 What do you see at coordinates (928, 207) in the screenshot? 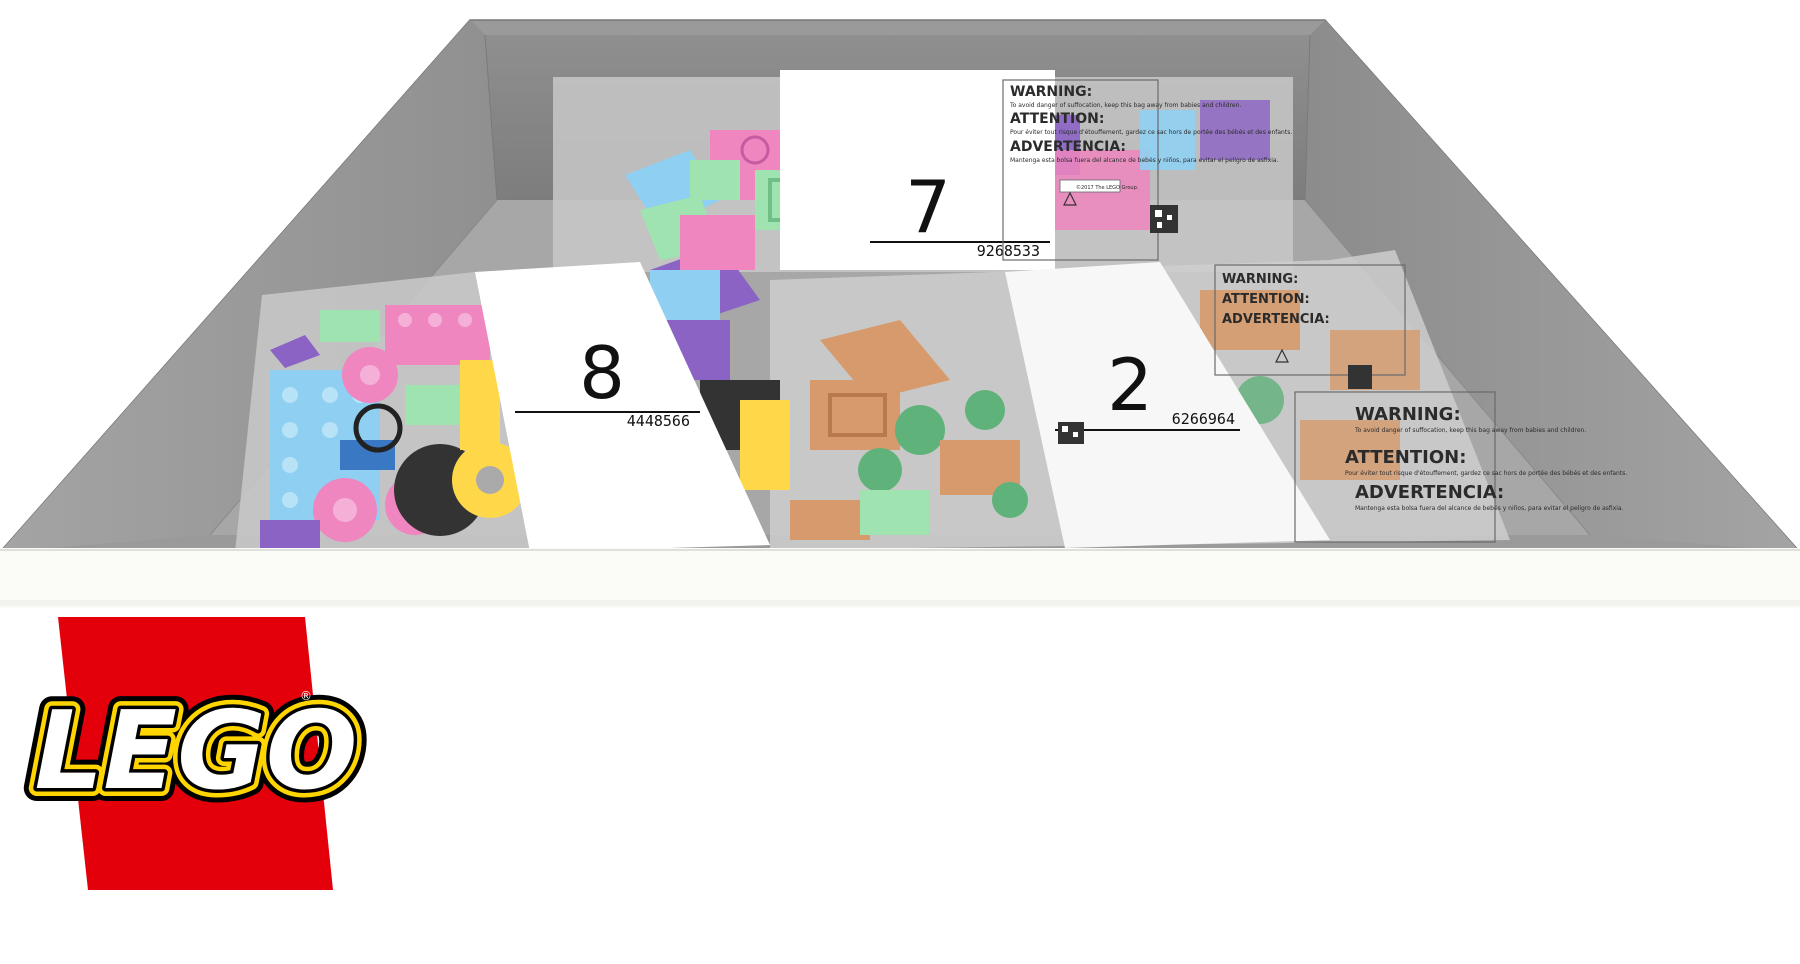
I see `bag-7-number: 7` at bounding box center [928, 207].